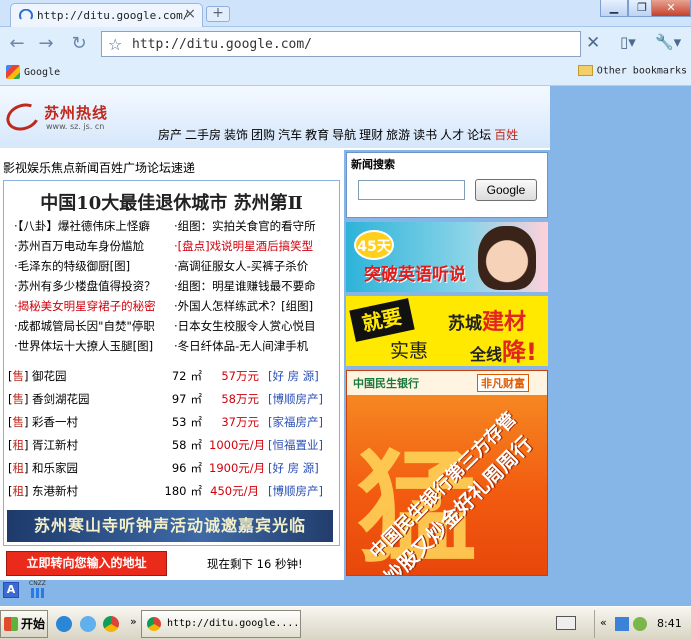 The width and height of the screenshot is (691, 640). I want to click on cnzz-stats-icon: CNZZ, so click(38, 589).